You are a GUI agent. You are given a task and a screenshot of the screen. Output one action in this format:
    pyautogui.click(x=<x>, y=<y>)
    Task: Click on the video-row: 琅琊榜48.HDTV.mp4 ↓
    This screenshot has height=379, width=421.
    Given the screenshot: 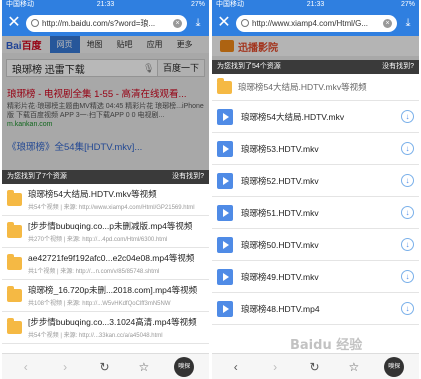 What is the action you would take?
    pyautogui.click(x=315, y=309)
    